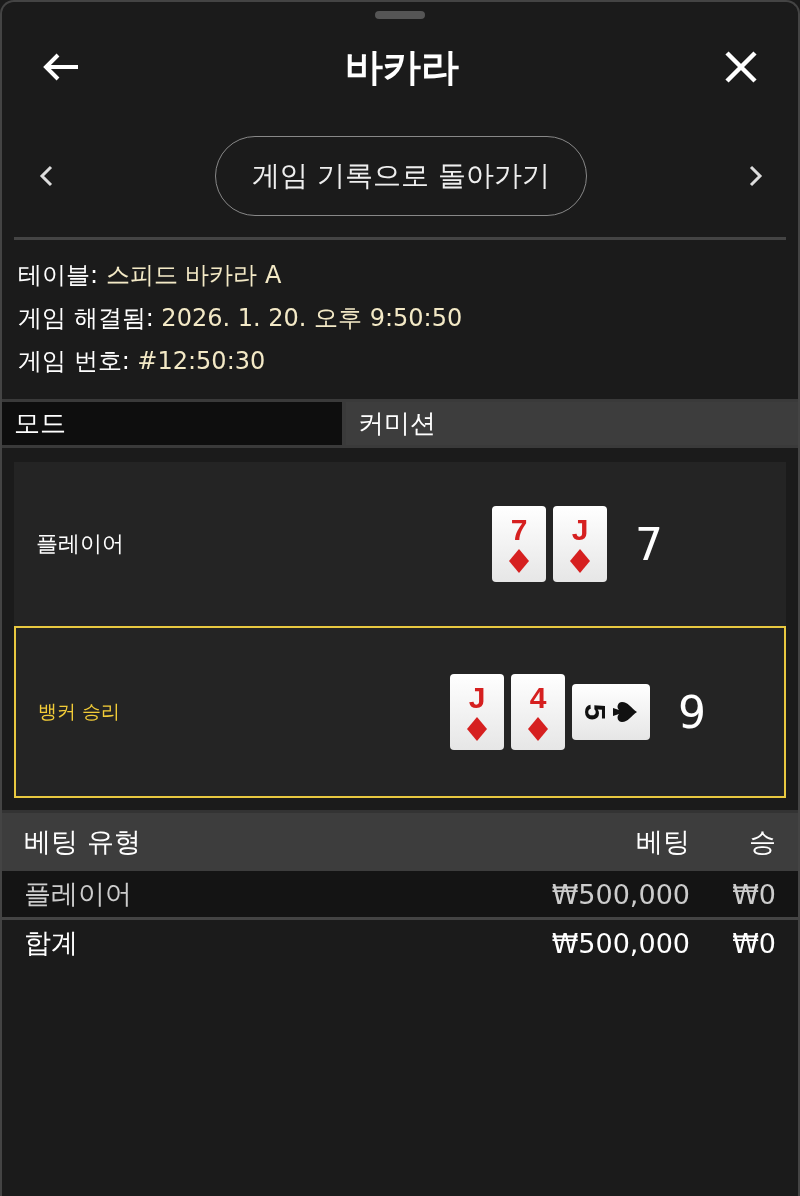 Image resolution: width=800 pixels, height=1196 pixels. Describe the element at coordinates (312, 318) in the screenshot. I see `info-value: 2026. 1. 20. 오후 9:50:50` at that location.